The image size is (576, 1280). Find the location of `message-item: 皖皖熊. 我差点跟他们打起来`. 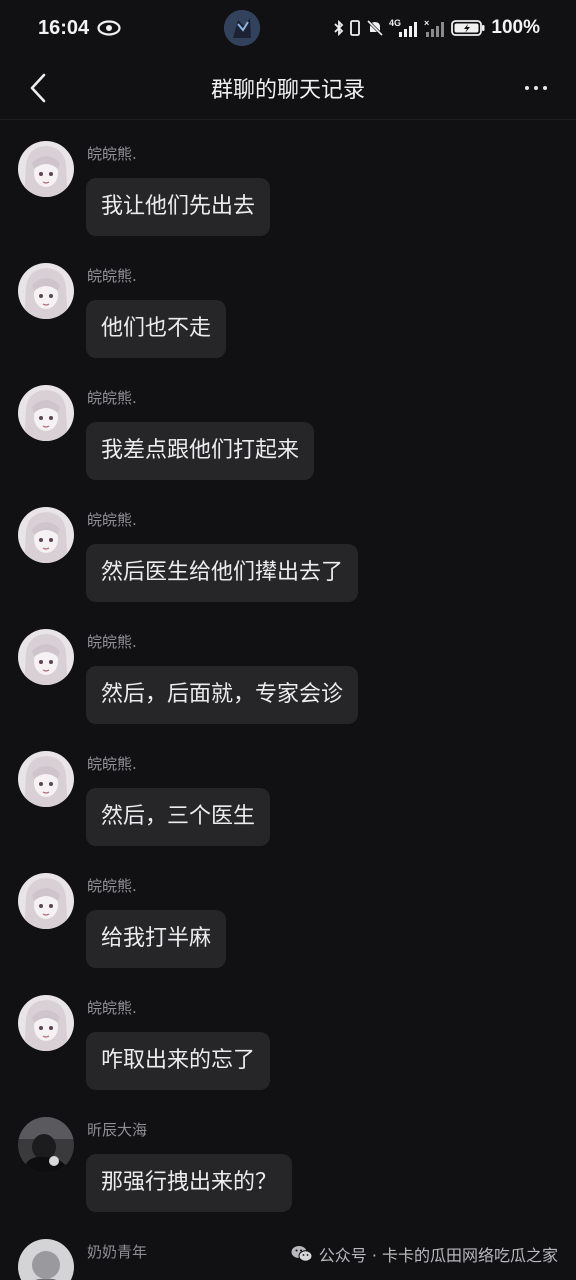

message-item: 皖皖熊. 我差点跟他们打起来 is located at coordinates (288, 426).